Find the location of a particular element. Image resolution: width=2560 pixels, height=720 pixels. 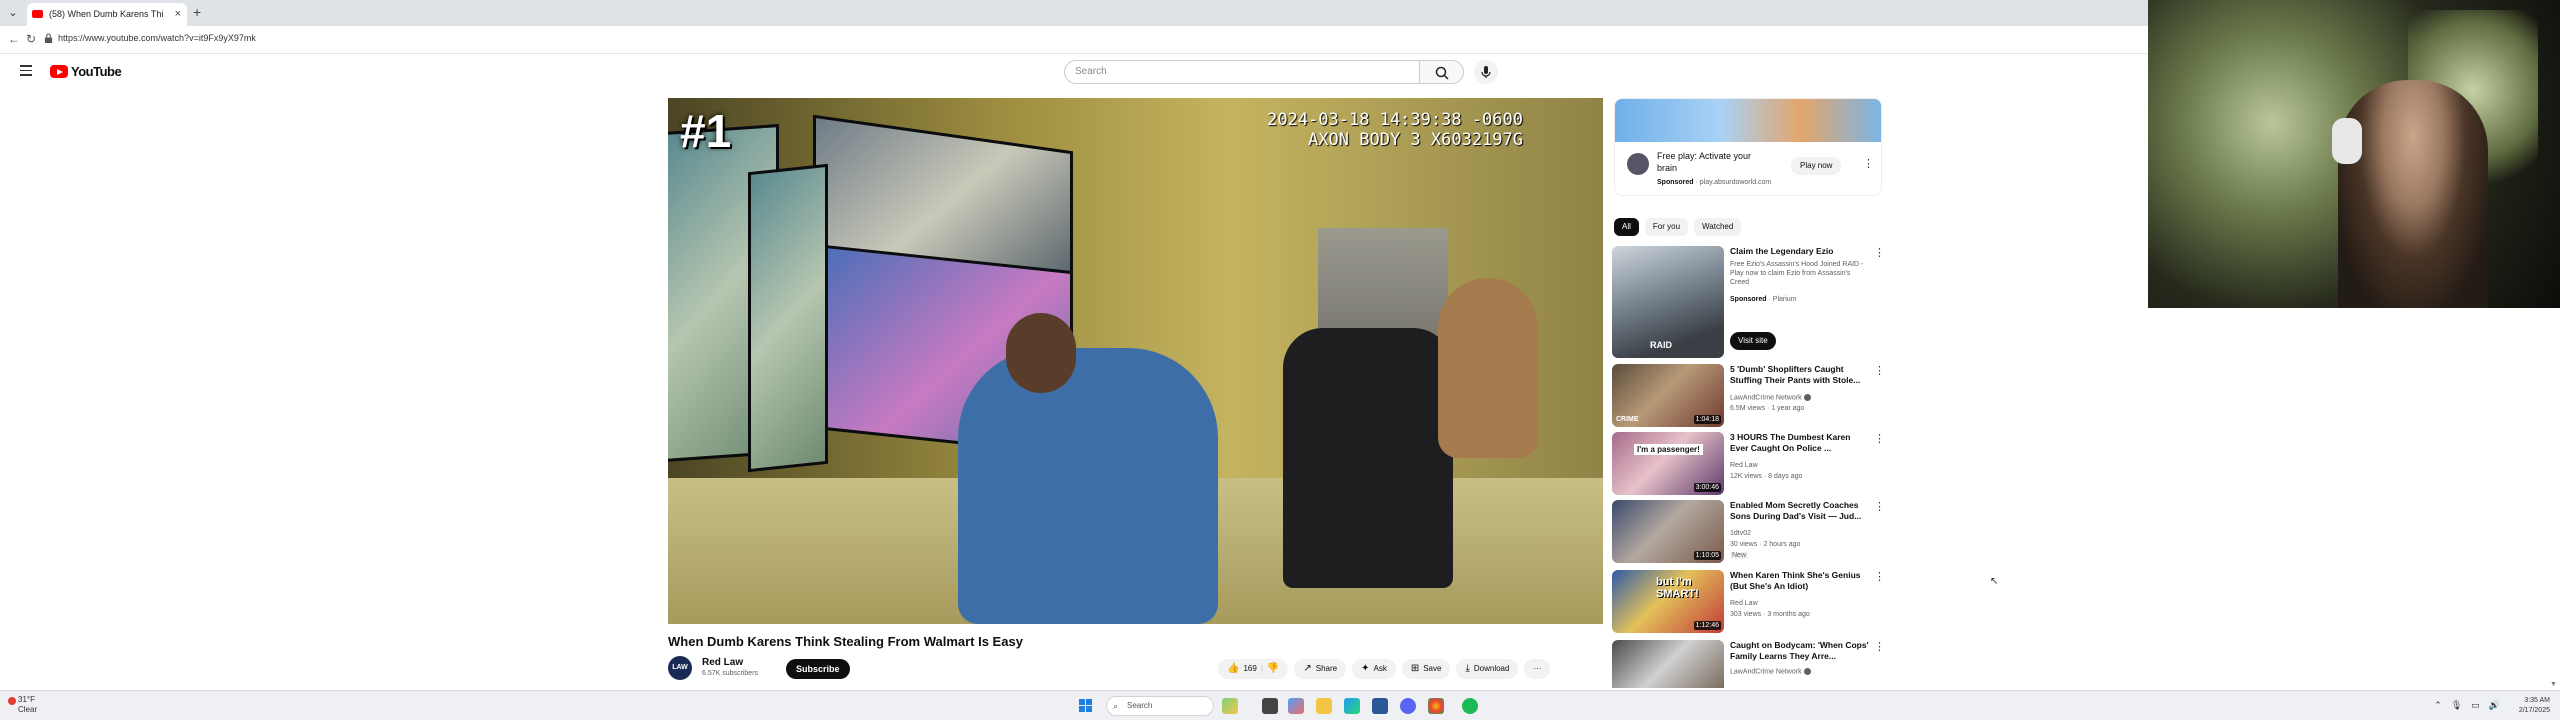

search-button is located at coordinates (1442, 72).